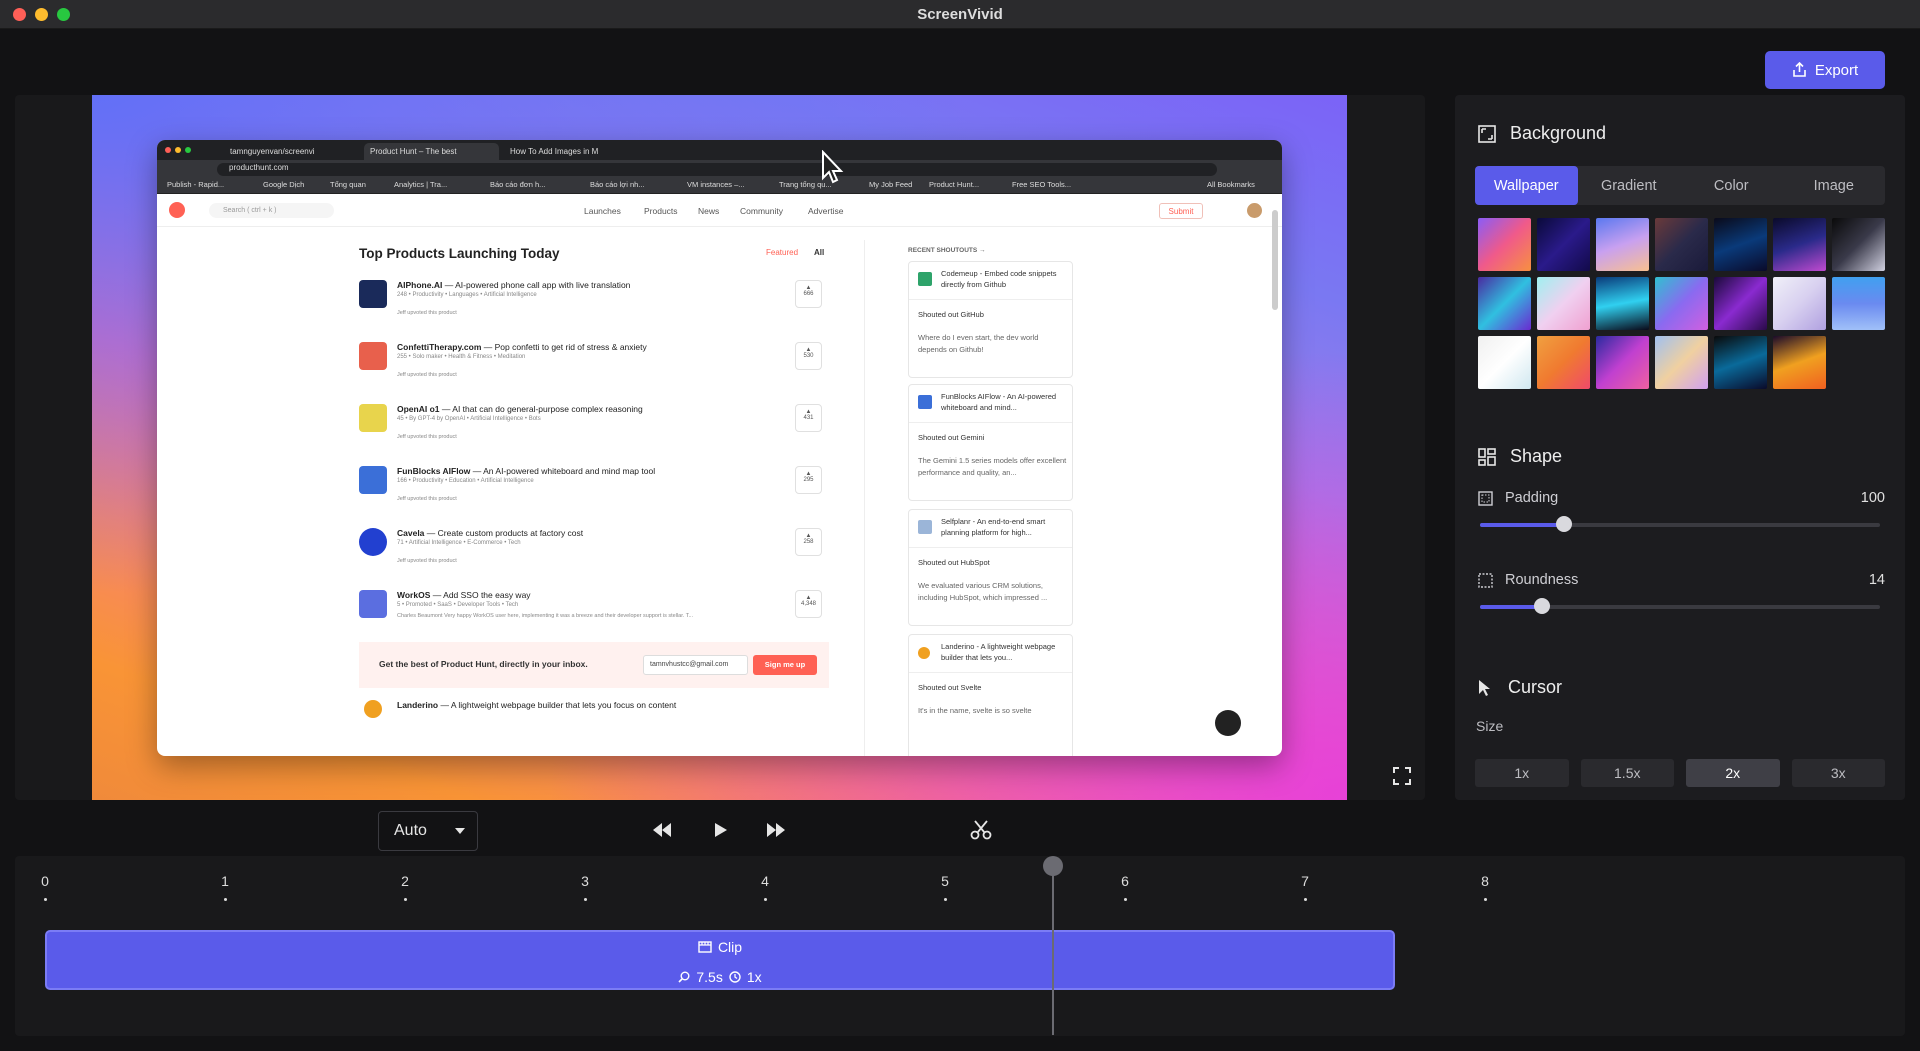 This screenshot has height=1051, width=1920. I want to click on tab-color: Color, so click(1731, 185).